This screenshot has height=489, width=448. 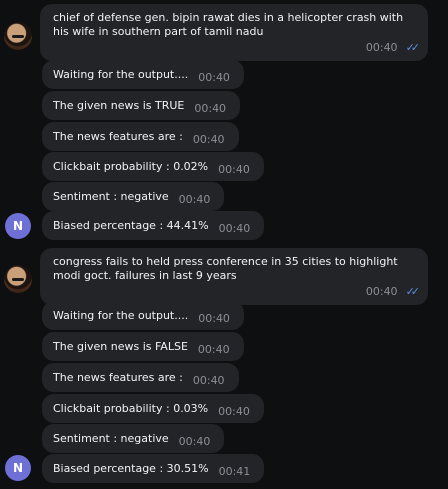 What do you see at coordinates (120, 346) in the screenshot?
I see `message-text: The given news is FALSE` at bounding box center [120, 346].